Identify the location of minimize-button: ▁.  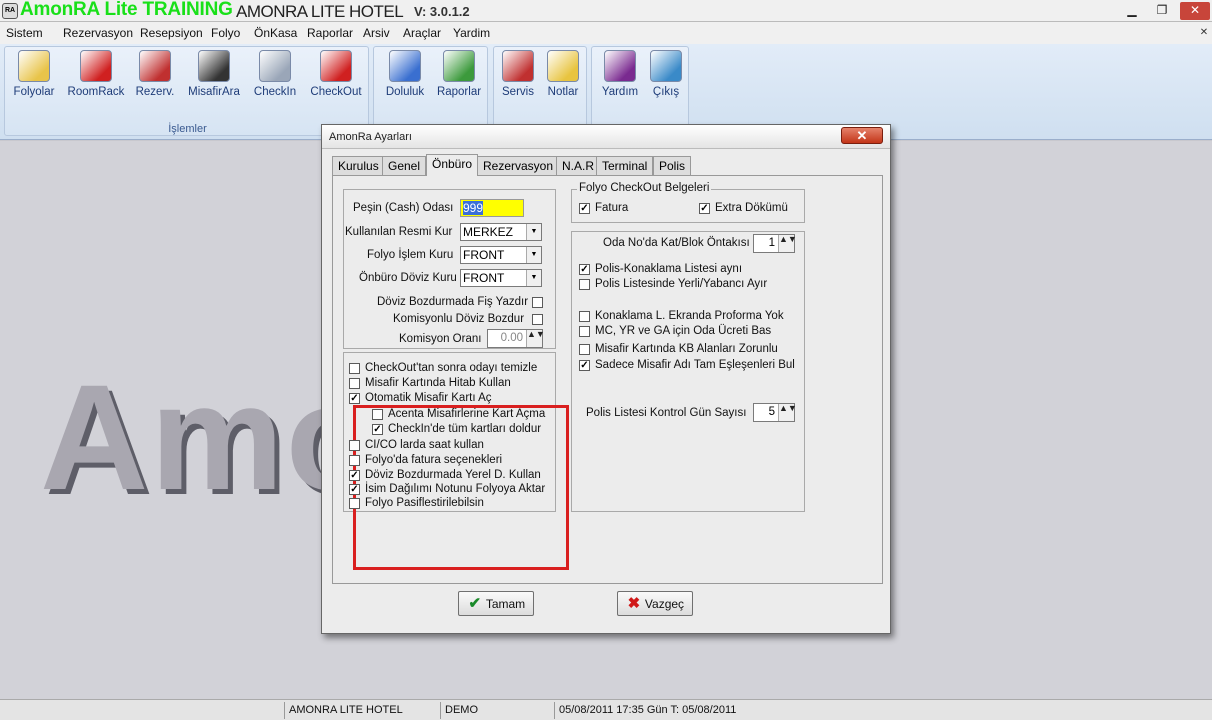
(1132, 11).